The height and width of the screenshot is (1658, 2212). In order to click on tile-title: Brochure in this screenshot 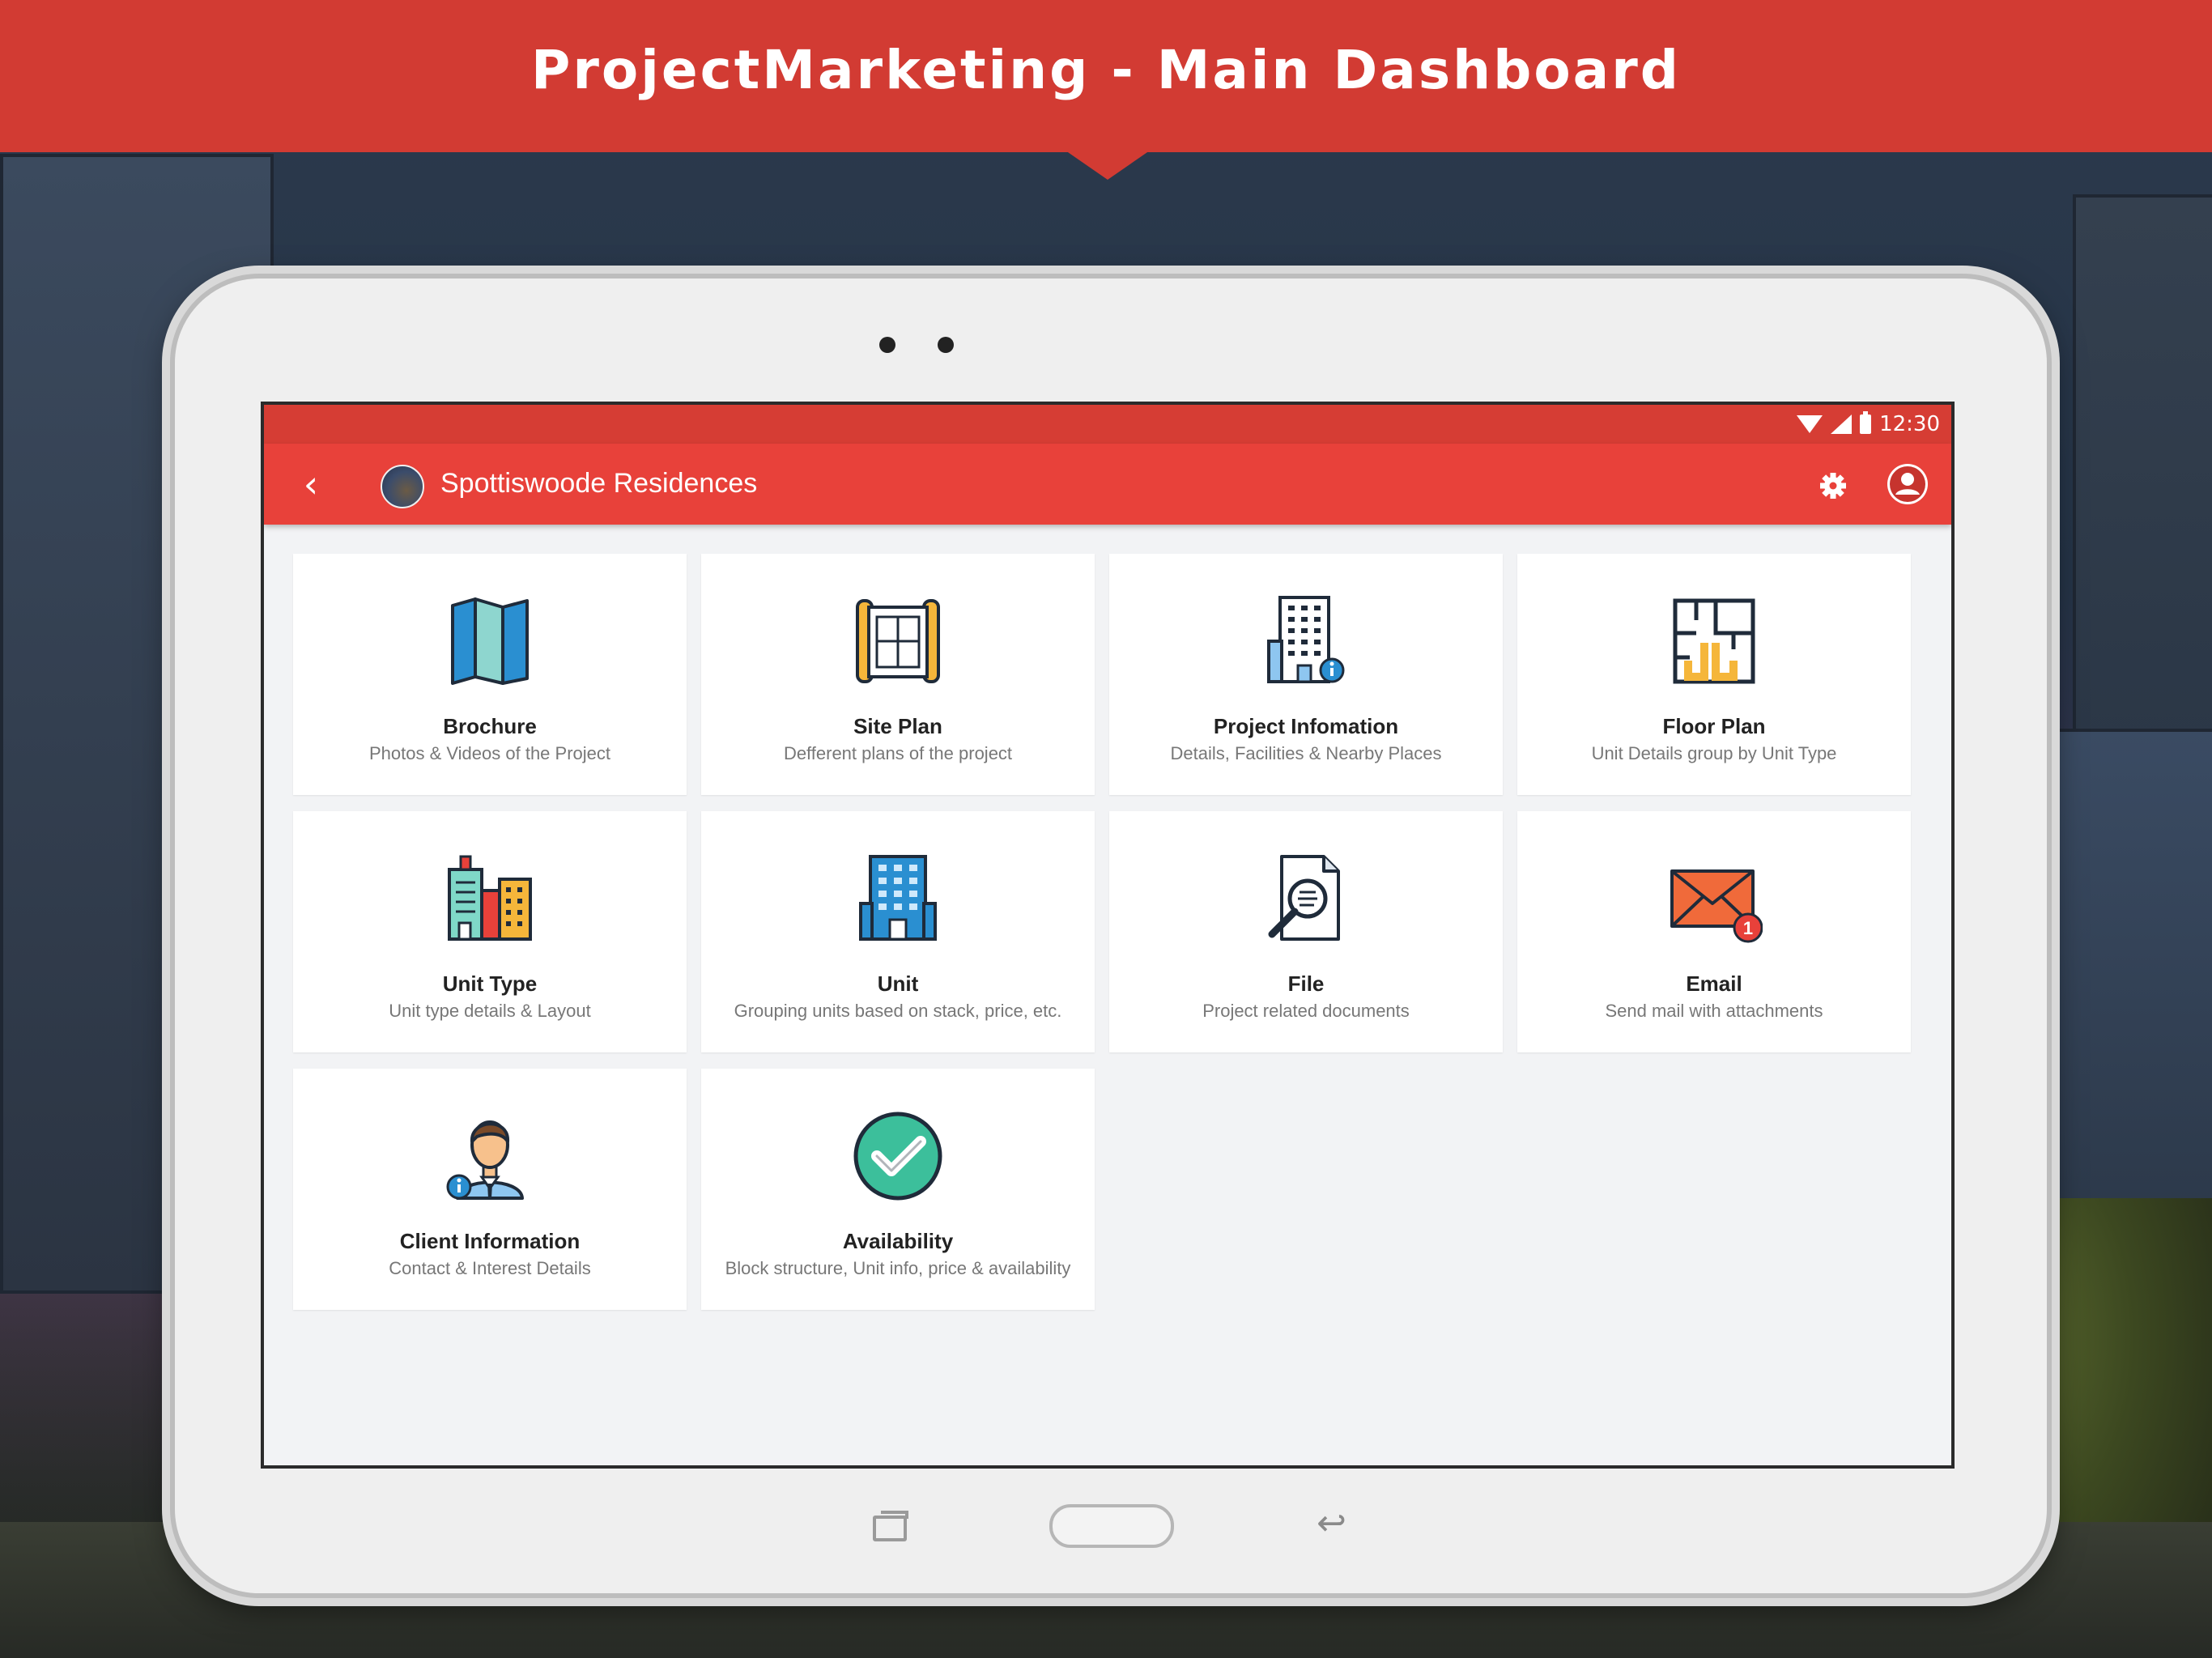, I will do `click(490, 726)`.